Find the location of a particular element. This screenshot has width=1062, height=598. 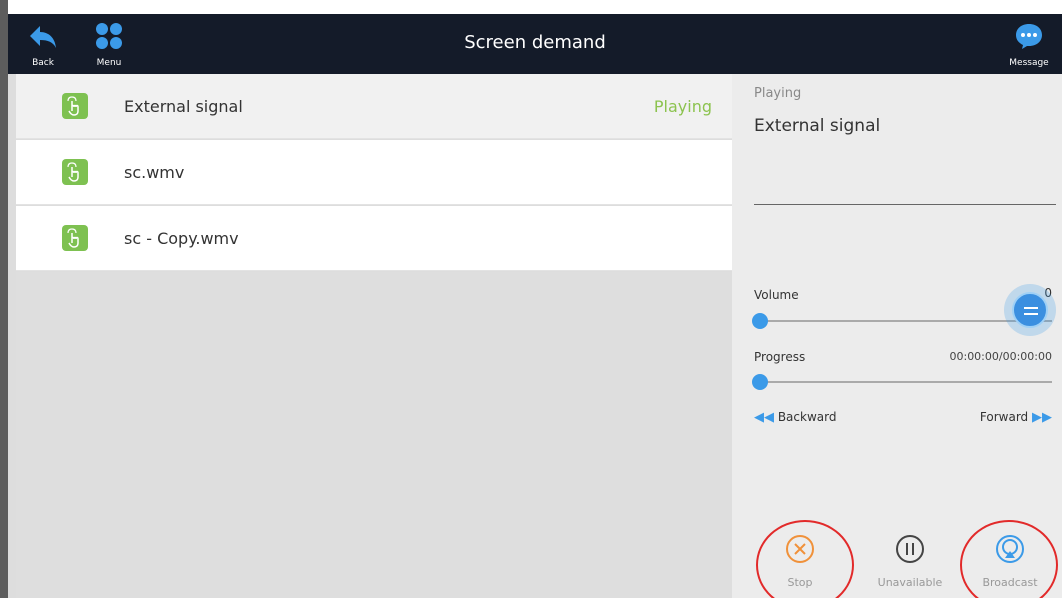

fast-forward-icon: ▶▶ is located at coordinates (1042, 417).